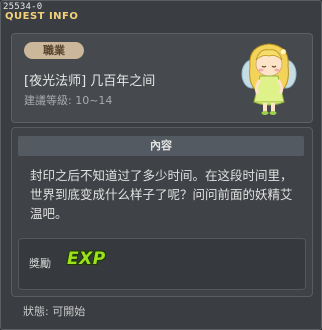  What do you see at coordinates (42, 16) in the screenshot?
I see `window-title: QUEST INFO` at bounding box center [42, 16].